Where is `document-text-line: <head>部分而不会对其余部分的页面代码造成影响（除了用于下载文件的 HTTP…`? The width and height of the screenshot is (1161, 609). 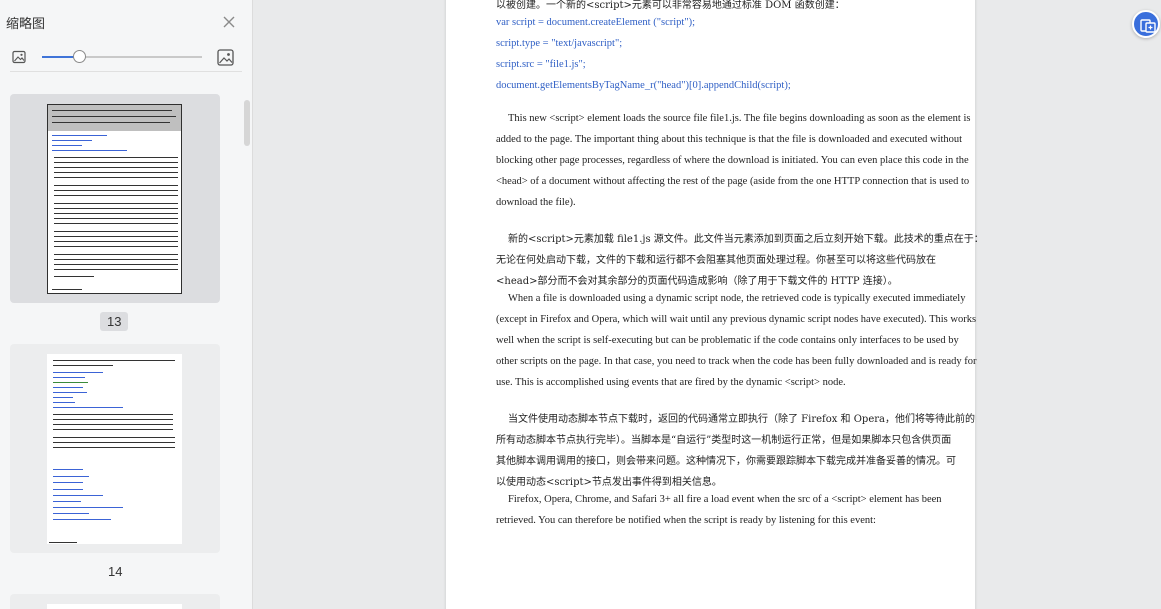 document-text-line: <head>部分而不会对其余部分的页面代码造成影响（除了用于下载文件的 HTTP… is located at coordinates (697, 281).